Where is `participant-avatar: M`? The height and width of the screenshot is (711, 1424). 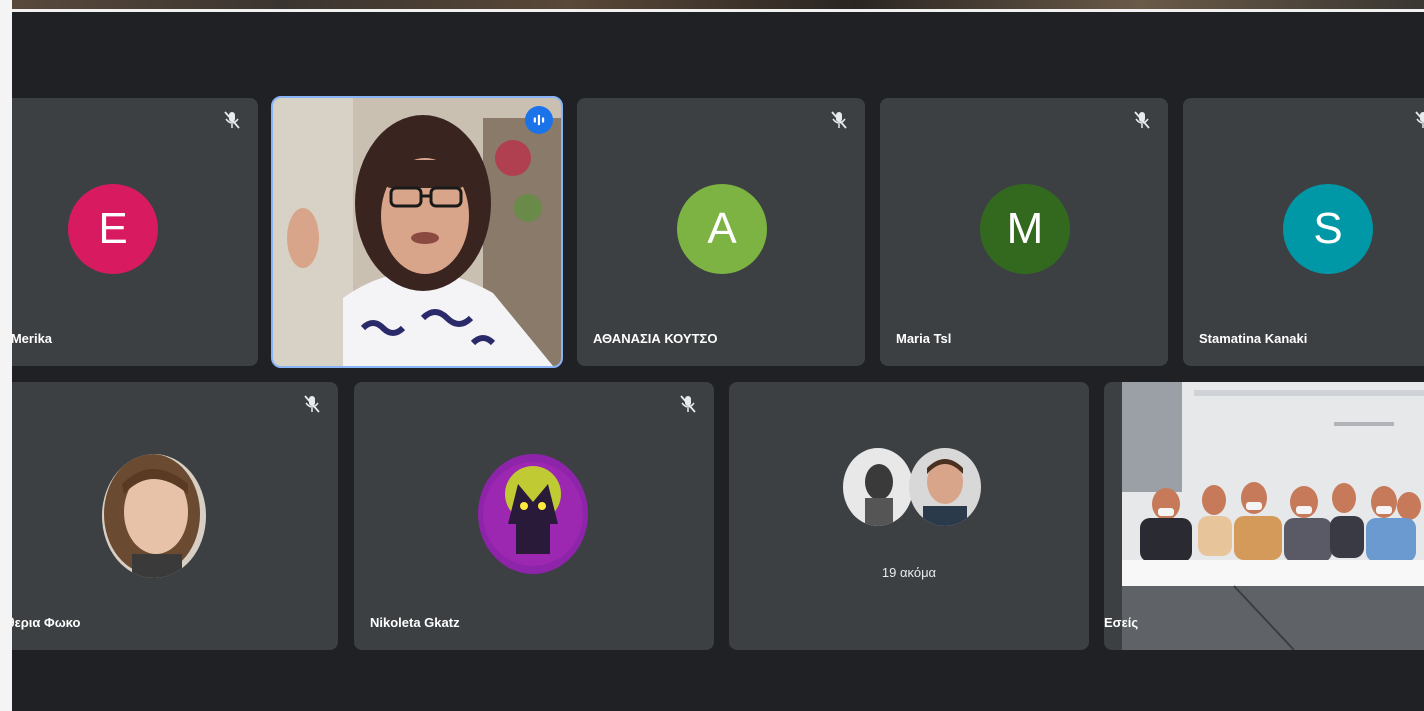 participant-avatar: M is located at coordinates (1025, 229).